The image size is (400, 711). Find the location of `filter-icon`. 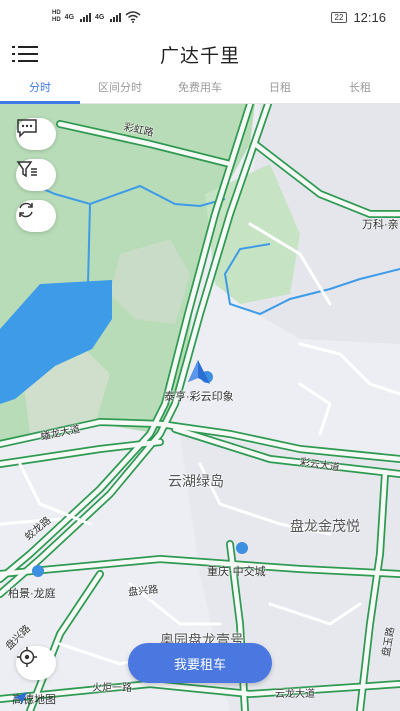

filter-icon is located at coordinates (26, 169).